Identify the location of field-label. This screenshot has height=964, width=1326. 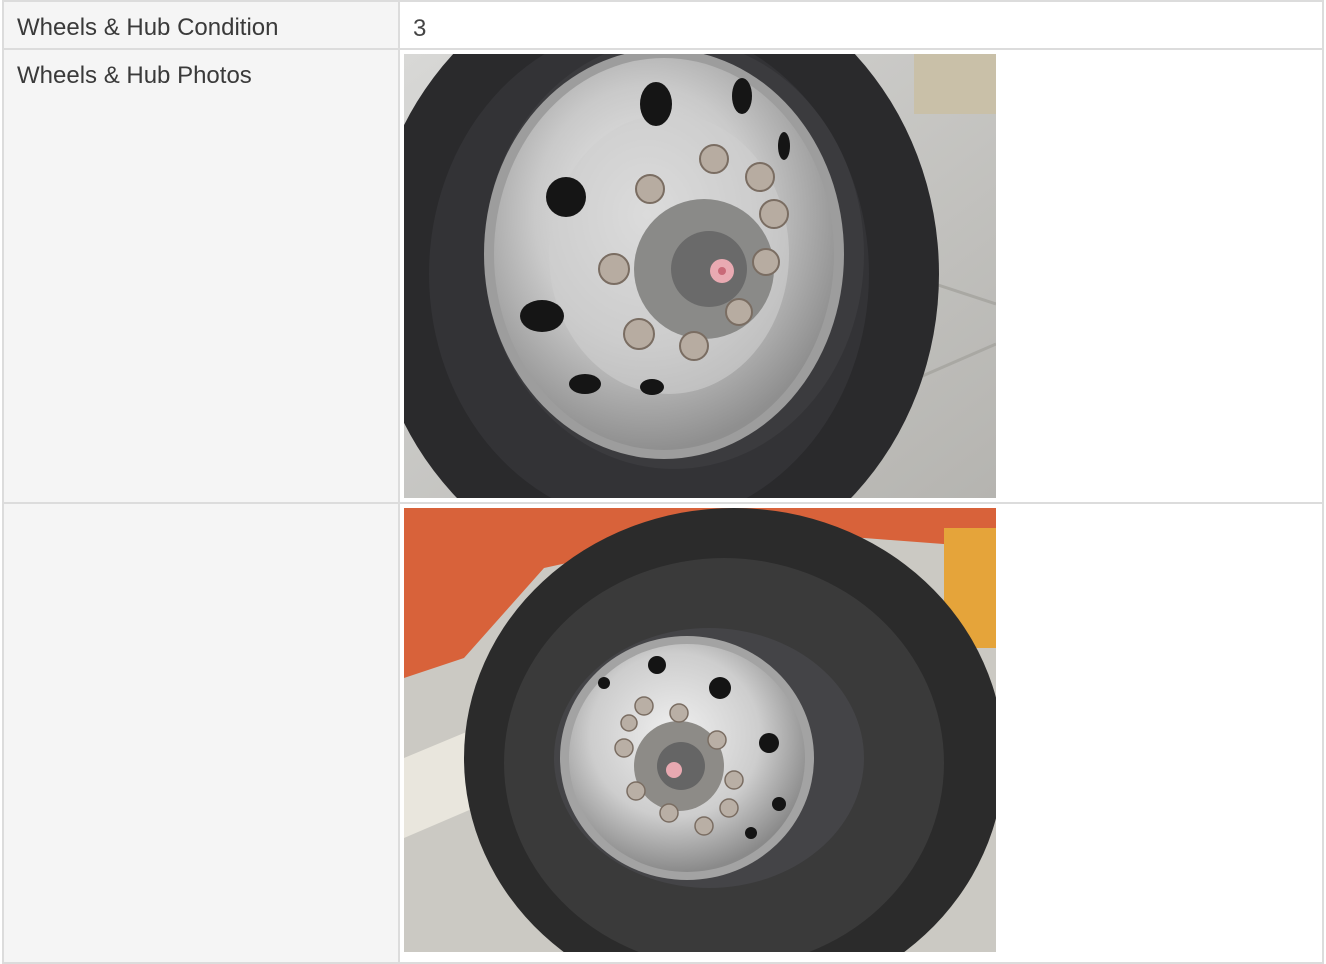
(201, 733).